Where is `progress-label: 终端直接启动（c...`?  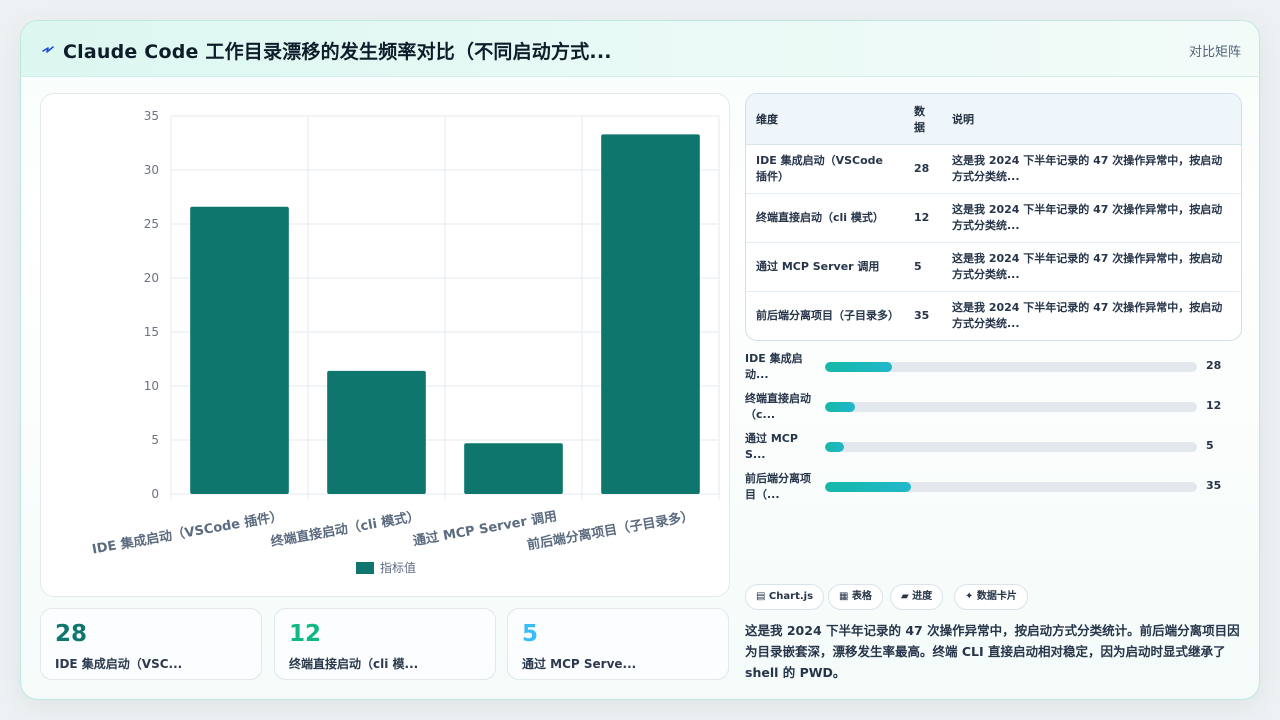
progress-label: 终端直接启动（c... is located at coordinates (778, 406).